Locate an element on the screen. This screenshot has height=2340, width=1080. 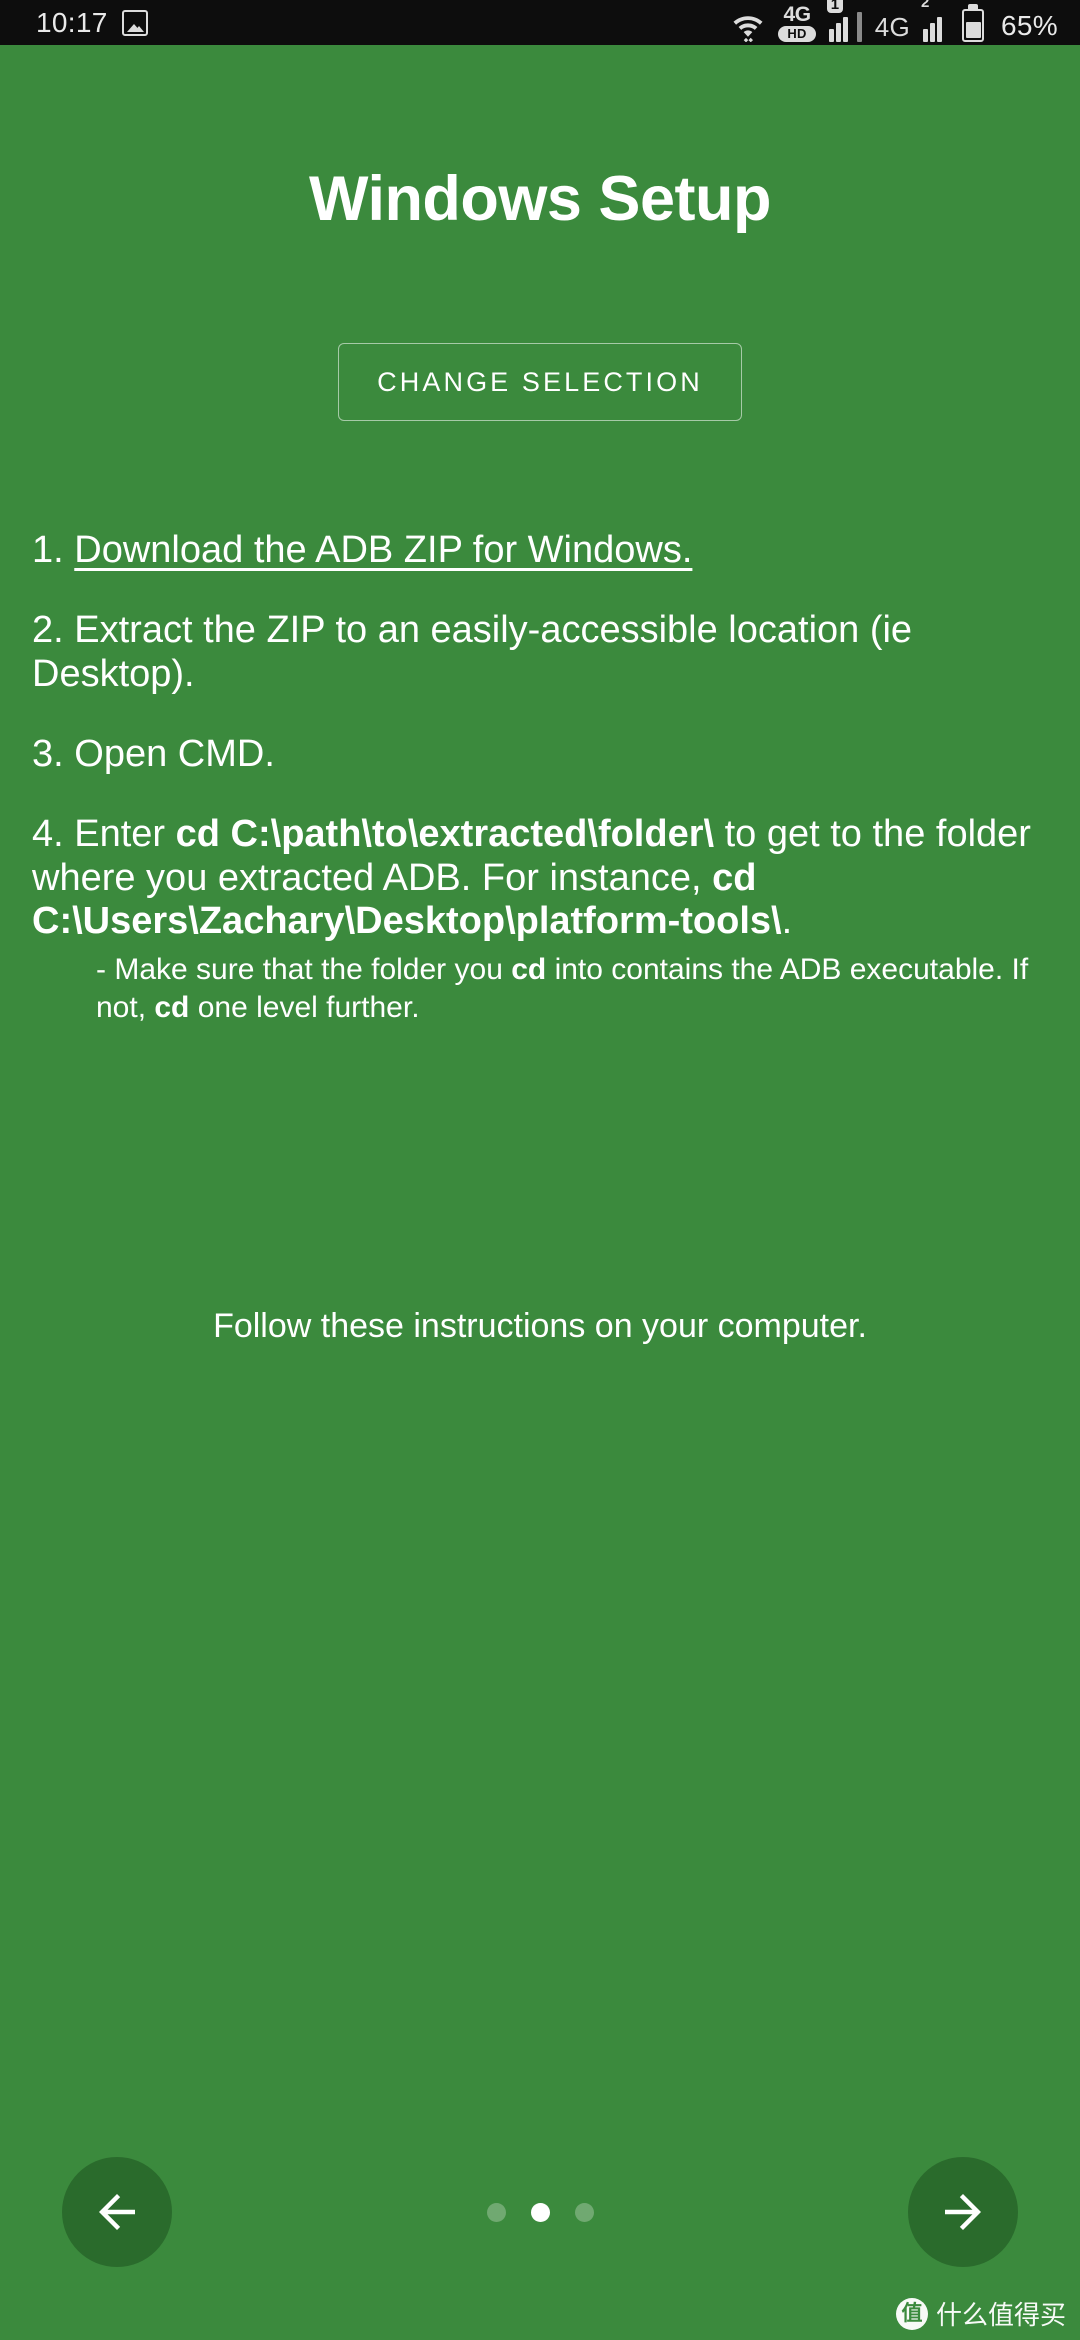
note-cd-2: cd is located at coordinates (172, 1007).